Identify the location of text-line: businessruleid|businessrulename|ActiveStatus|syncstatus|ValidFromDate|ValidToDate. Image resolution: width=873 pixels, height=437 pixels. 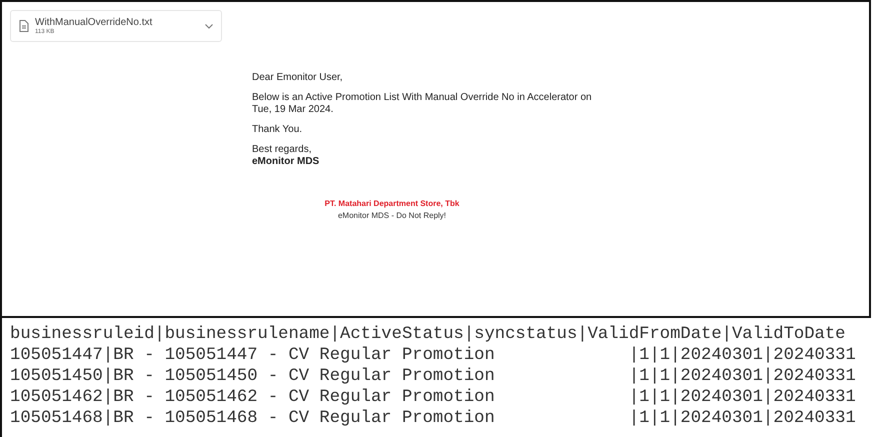
(428, 334).